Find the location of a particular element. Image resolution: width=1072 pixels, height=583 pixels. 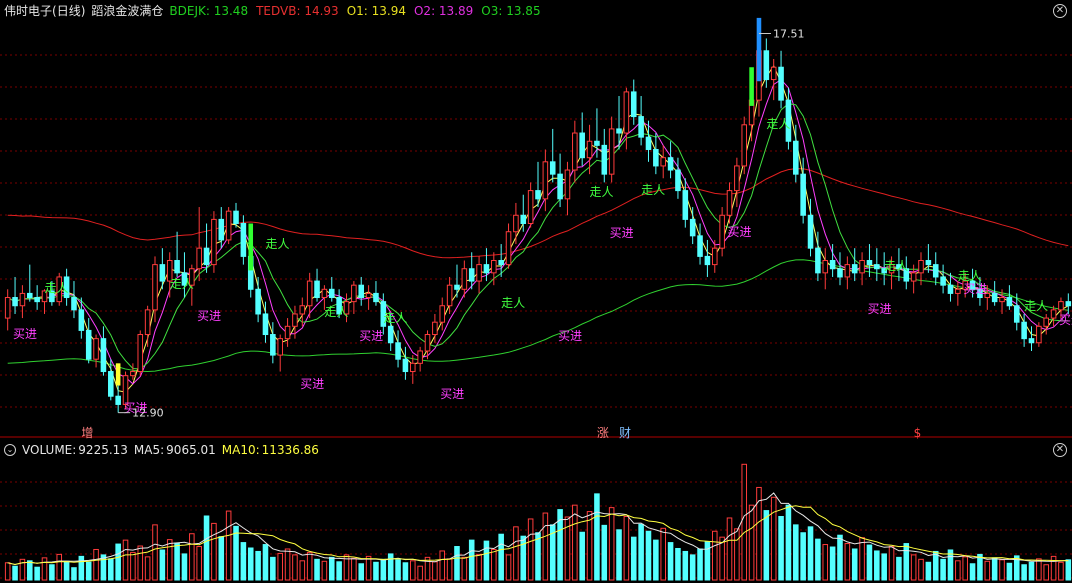

event-markers: 增 涨财 $ is located at coordinates (501, 432).